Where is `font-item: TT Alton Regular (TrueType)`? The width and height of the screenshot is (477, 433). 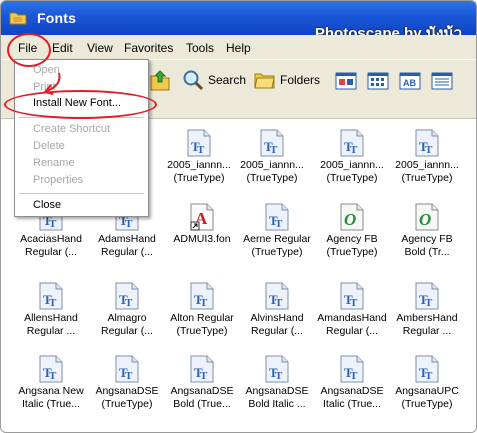
font-item: TT Alton Regular (TrueType) is located at coordinates (202, 318).